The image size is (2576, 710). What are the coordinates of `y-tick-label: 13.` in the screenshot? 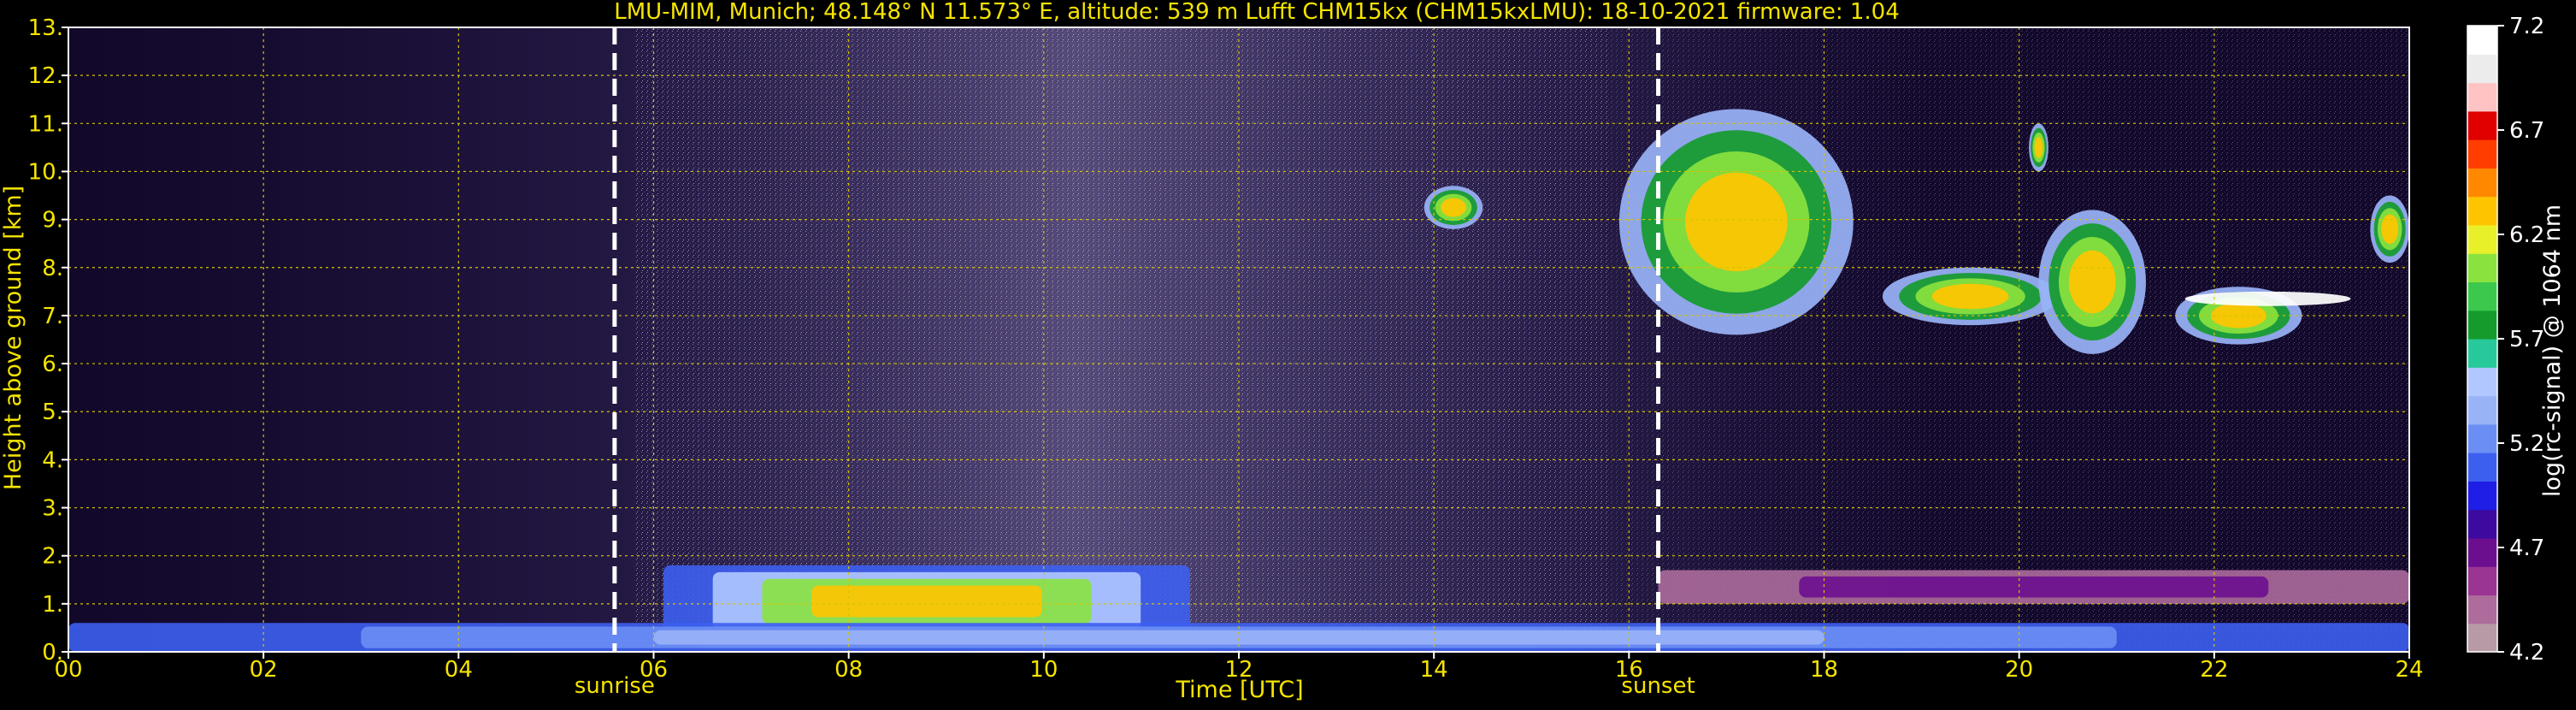 It's located at (45, 28).